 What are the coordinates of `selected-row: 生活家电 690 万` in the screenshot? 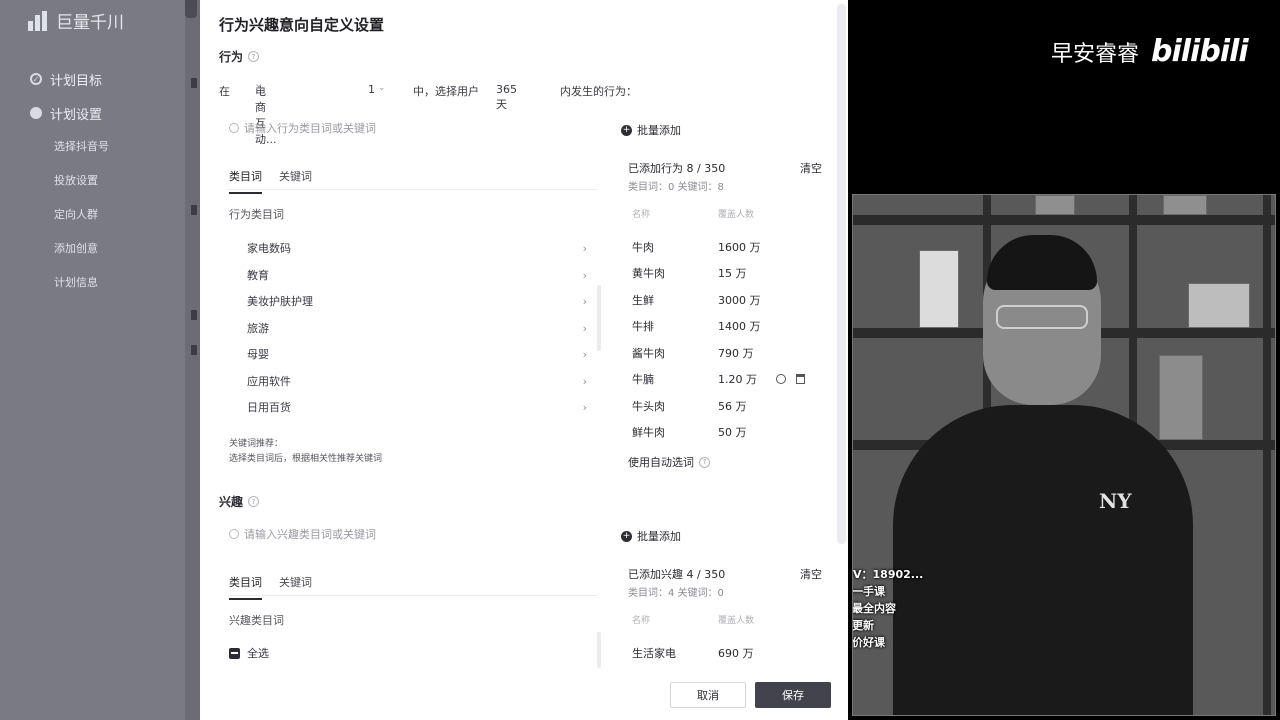 It's located at (727, 653).